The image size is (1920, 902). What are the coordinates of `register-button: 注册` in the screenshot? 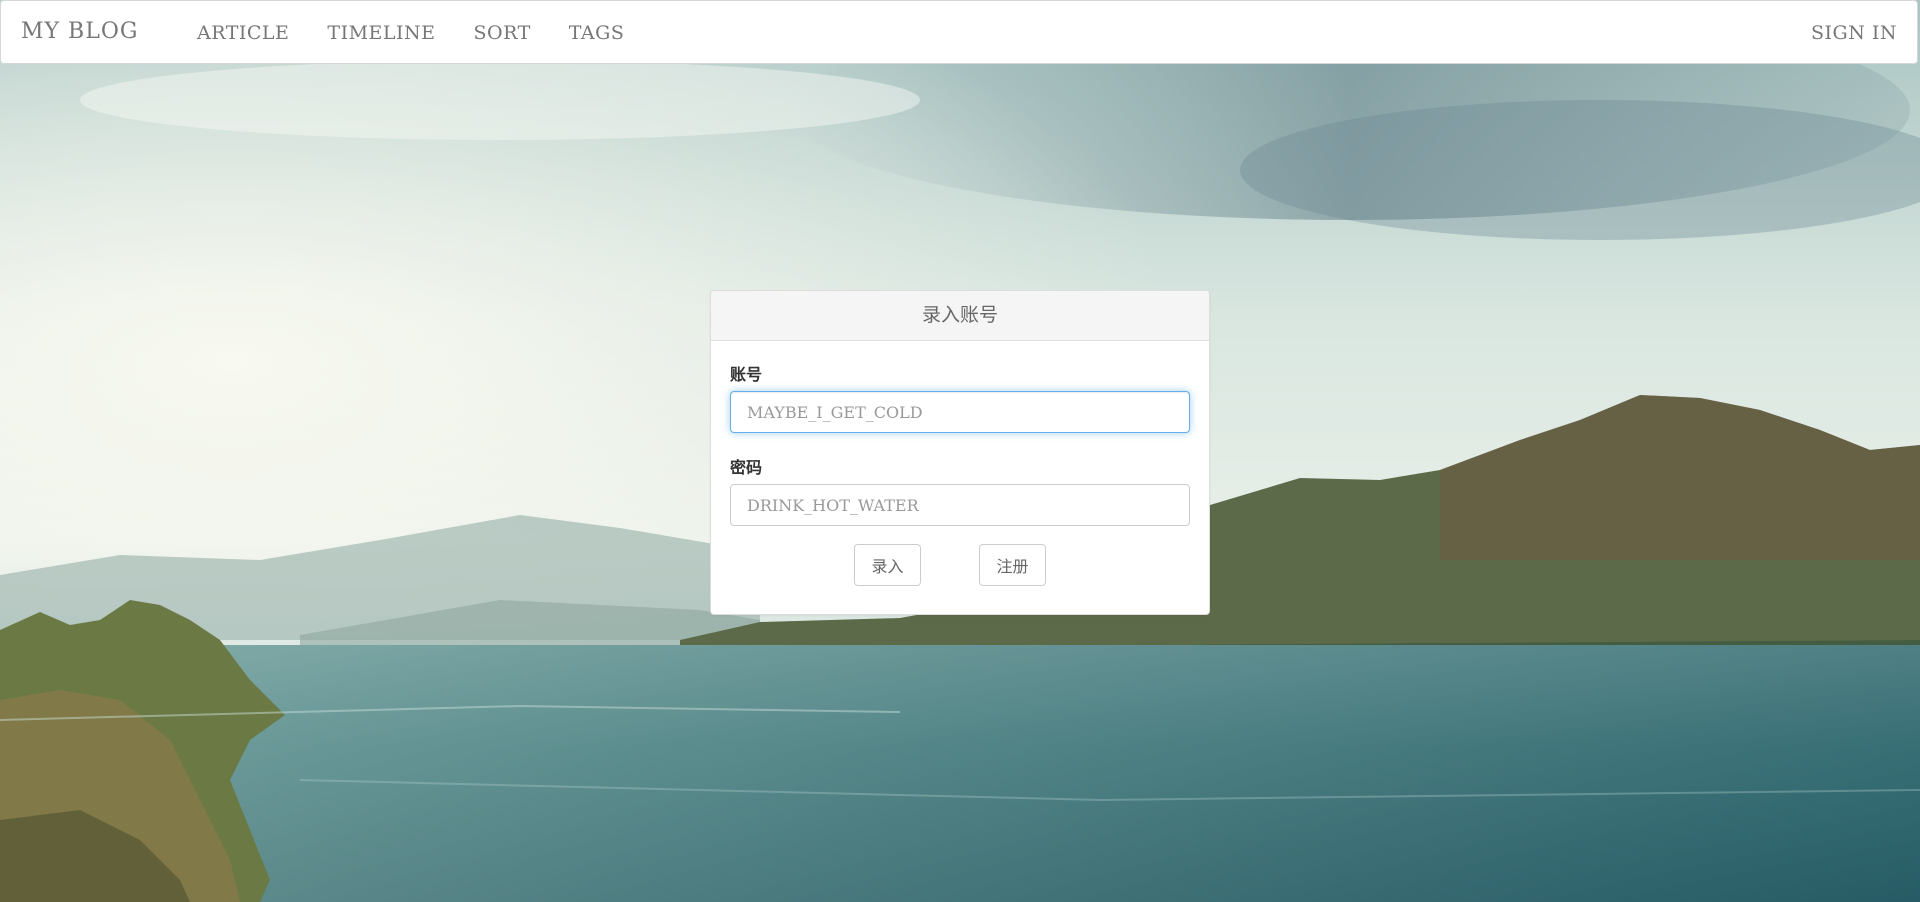 It's located at (1012, 565).